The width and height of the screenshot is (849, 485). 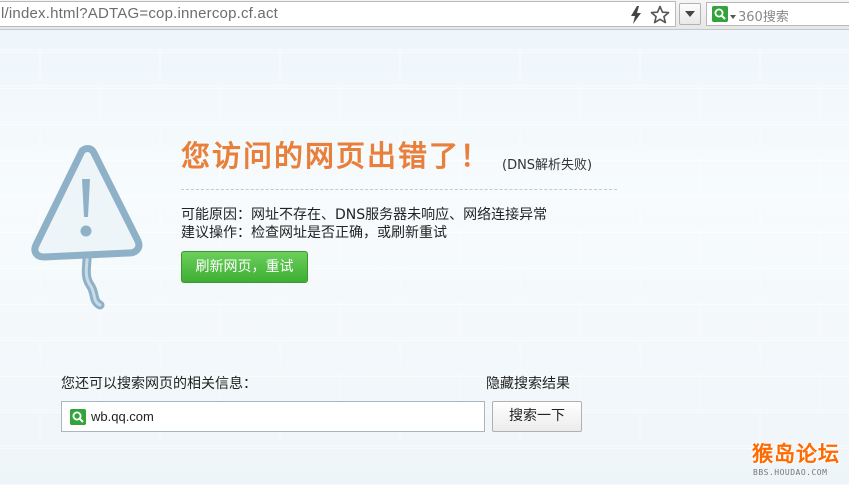 What do you see at coordinates (763, 17) in the screenshot?
I see `browser-search-placeholder: 360搜索` at bounding box center [763, 17].